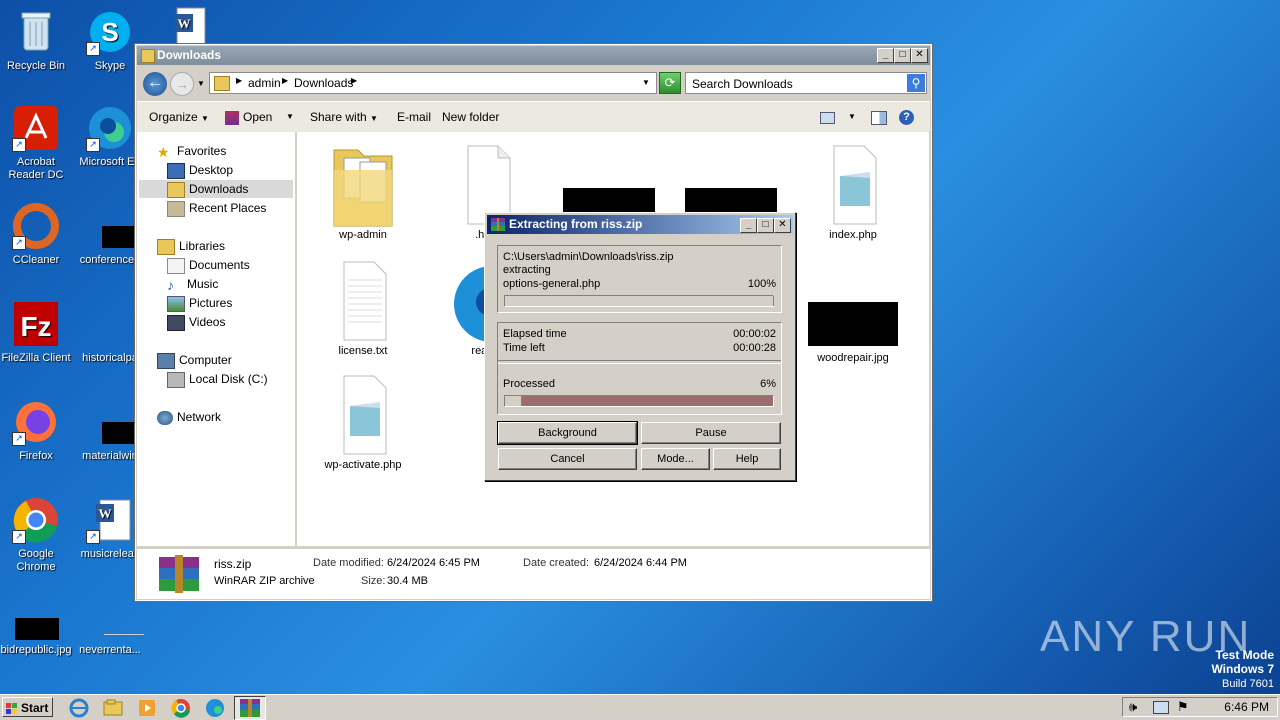 The width and height of the screenshot is (1280, 720). Describe the element at coordinates (906, 117) in the screenshot. I see `help-icon: ?` at that location.